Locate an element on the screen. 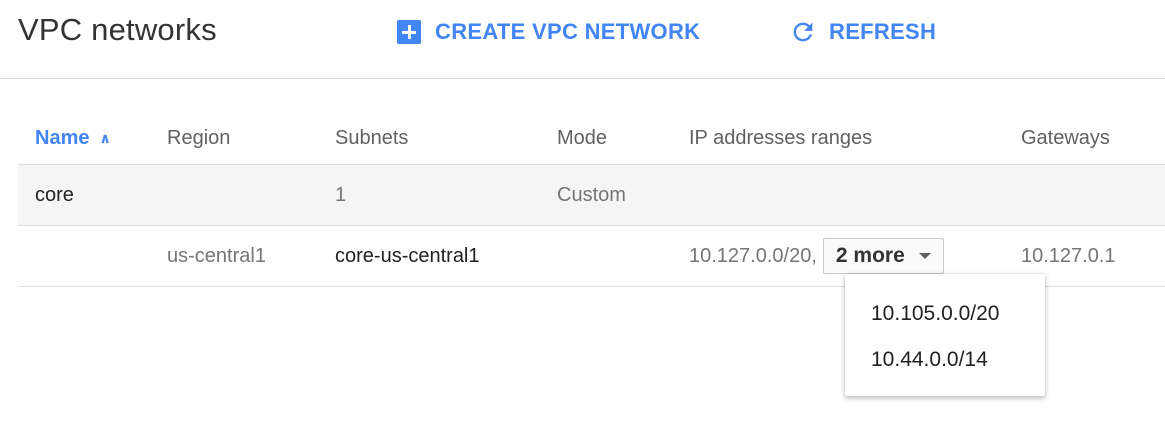 The width and height of the screenshot is (1165, 432). table-row-network: core 1 Custom is located at coordinates (591, 195).